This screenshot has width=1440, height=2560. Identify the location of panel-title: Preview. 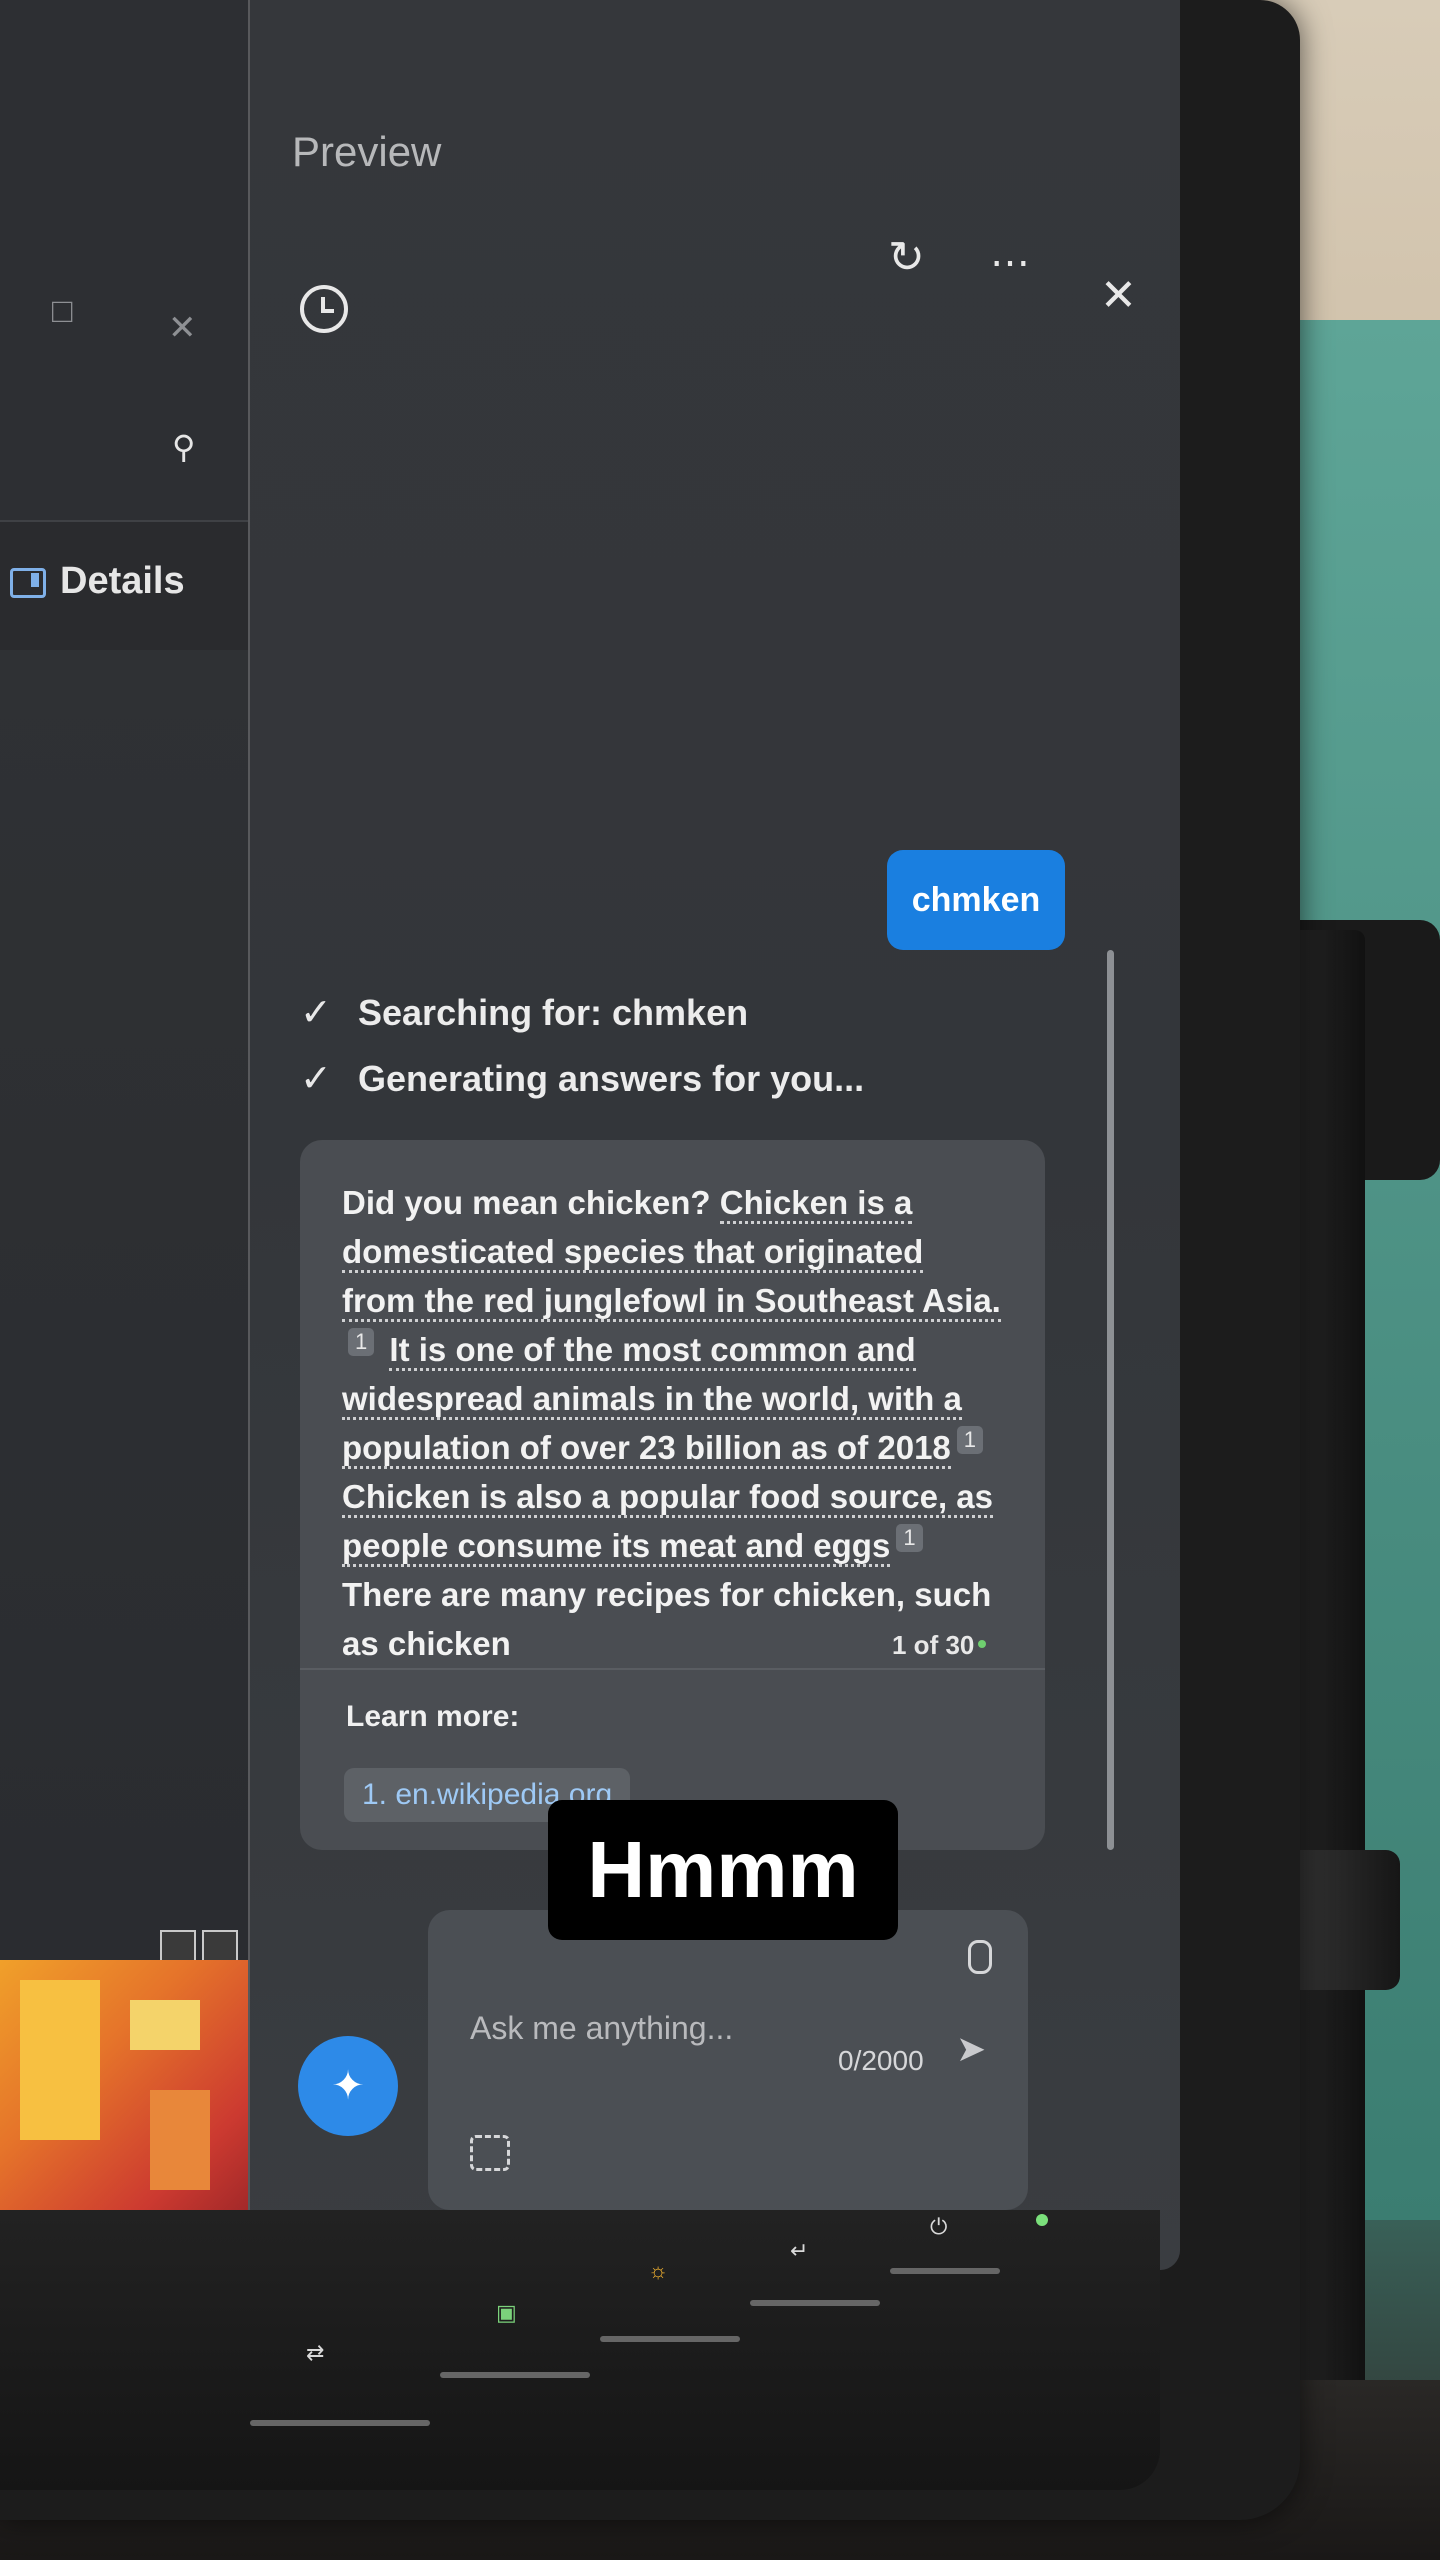
(367, 151).